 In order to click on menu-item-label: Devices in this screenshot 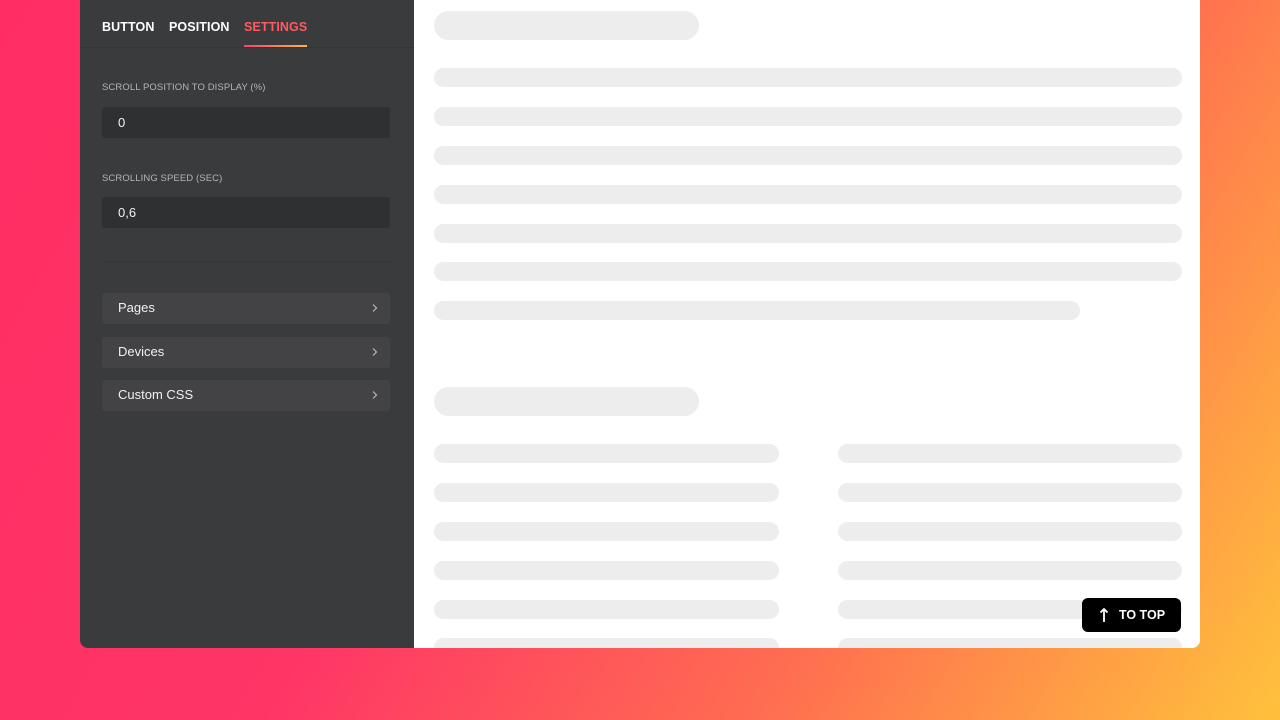, I will do `click(141, 351)`.